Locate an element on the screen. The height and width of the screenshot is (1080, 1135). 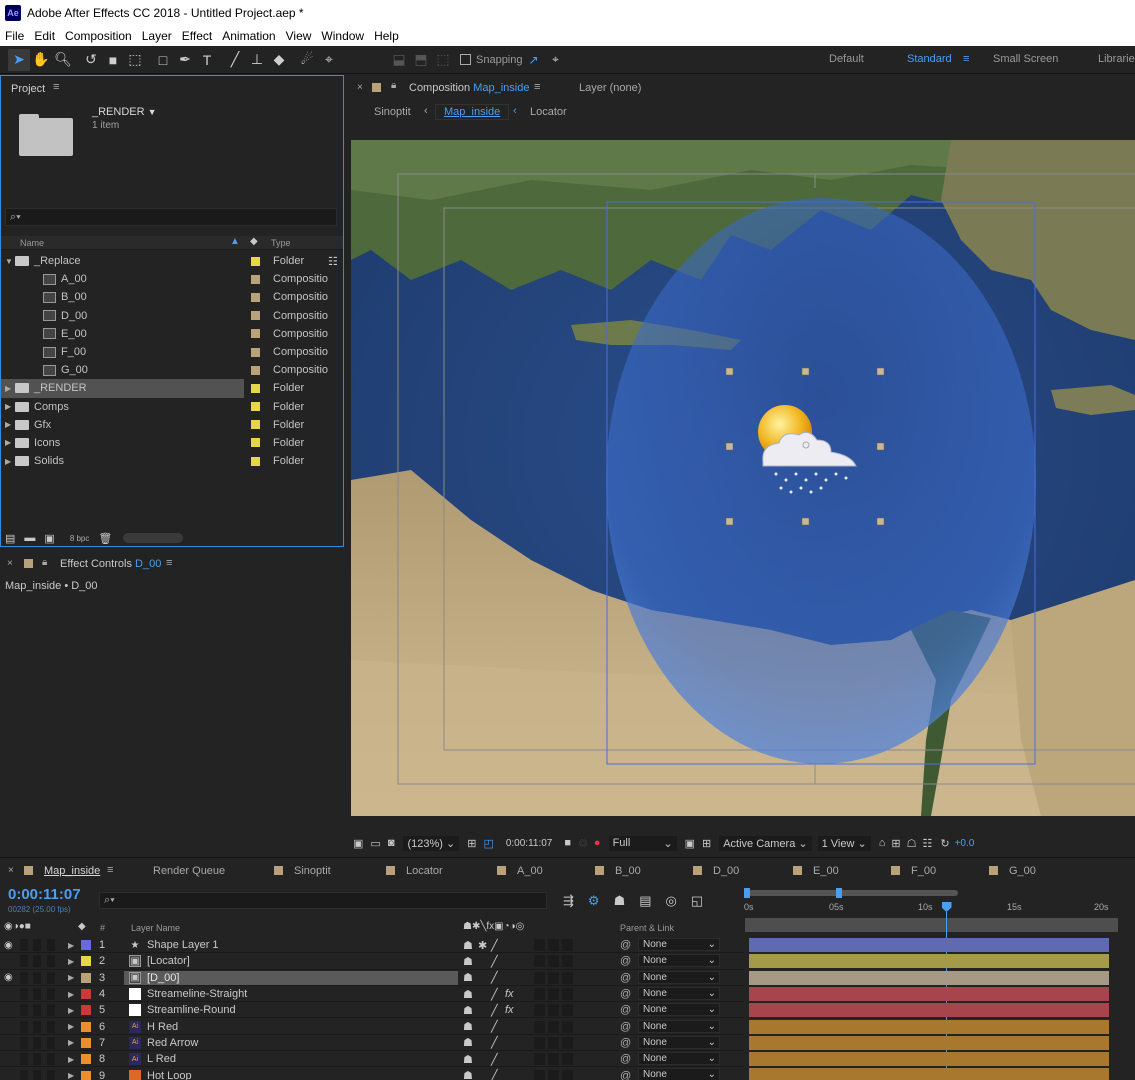
pan-behind-tool-icon: ⬚ is located at coordinates (135, 60).